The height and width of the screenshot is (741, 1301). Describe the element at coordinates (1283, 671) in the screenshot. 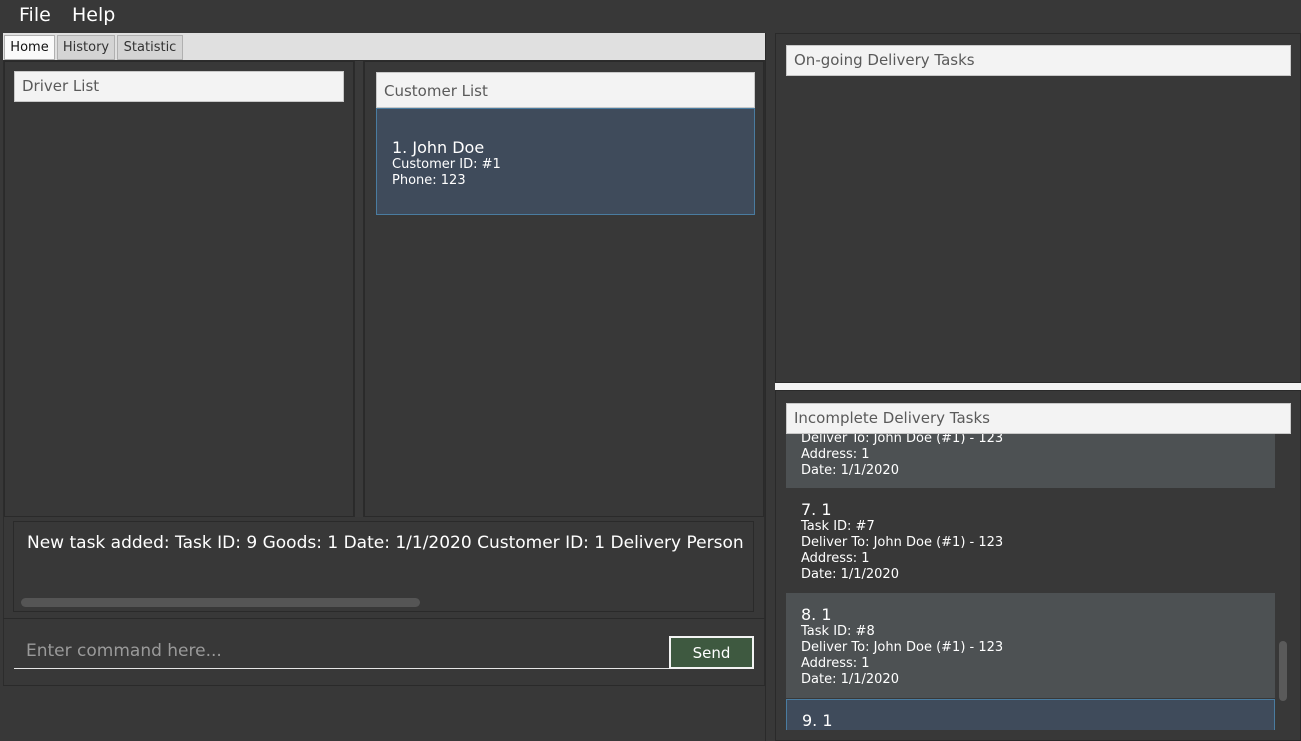

I see `incomplete-tasks-scrollbar` at that location.